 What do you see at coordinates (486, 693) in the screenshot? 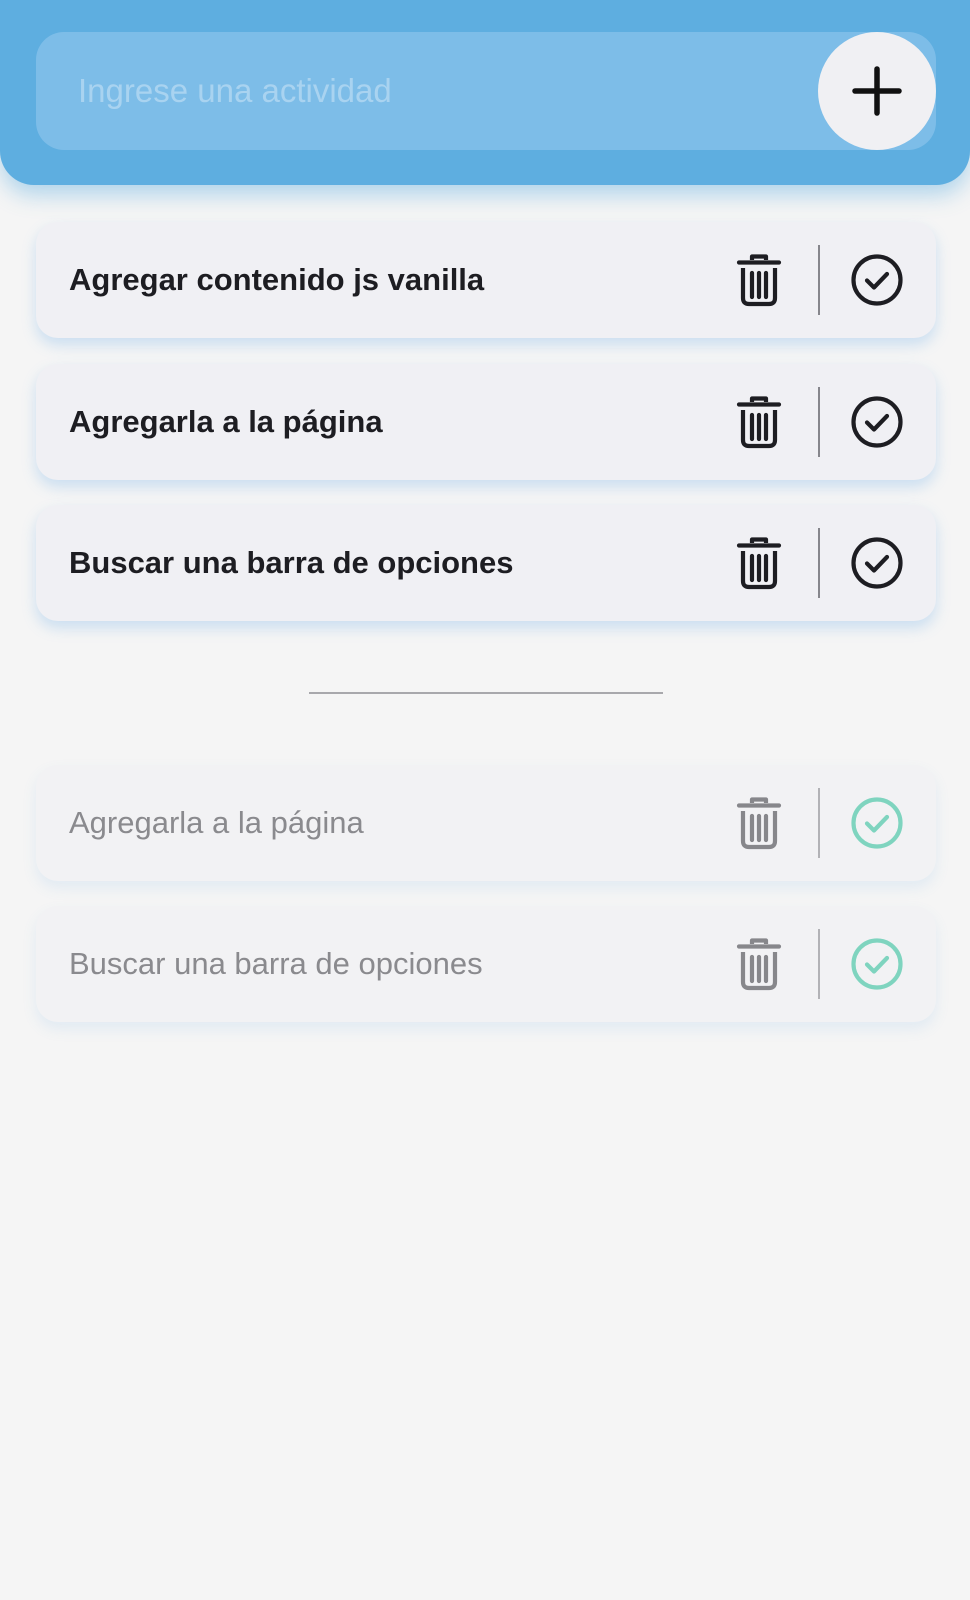
I see `section-divider` at bounding box center [486, 693].